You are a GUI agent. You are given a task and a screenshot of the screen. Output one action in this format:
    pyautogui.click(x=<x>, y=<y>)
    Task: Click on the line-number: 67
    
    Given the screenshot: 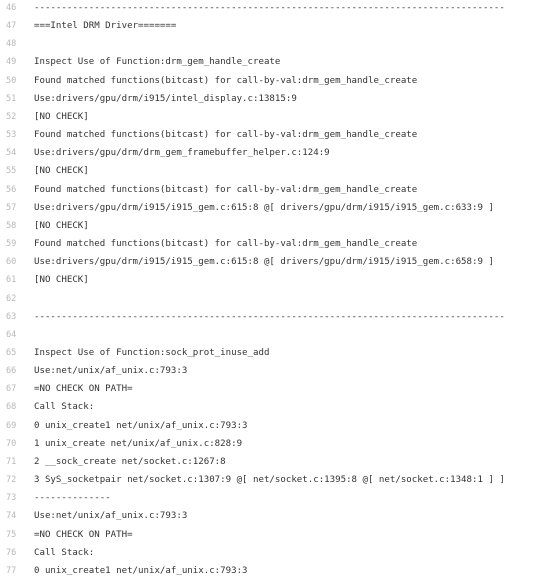 What is the action you would take?
    pyautogui.click(x=11, y=389)
    